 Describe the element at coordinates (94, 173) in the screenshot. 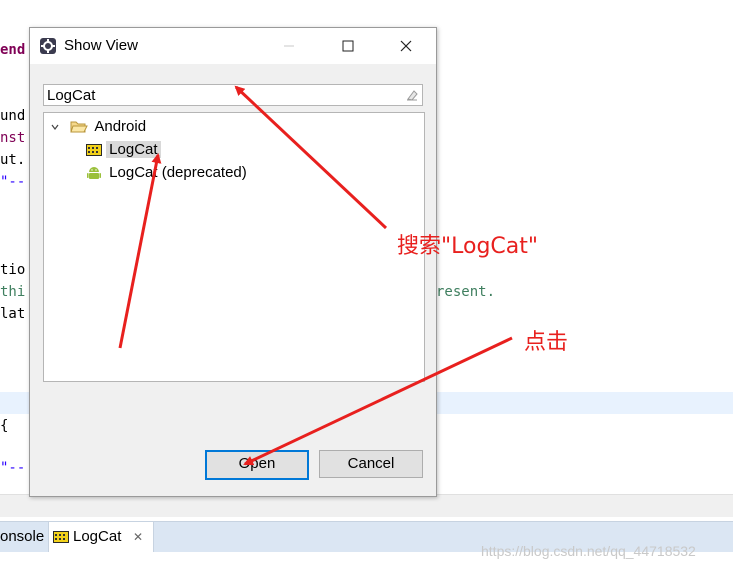

I see `android-icon` at that location.